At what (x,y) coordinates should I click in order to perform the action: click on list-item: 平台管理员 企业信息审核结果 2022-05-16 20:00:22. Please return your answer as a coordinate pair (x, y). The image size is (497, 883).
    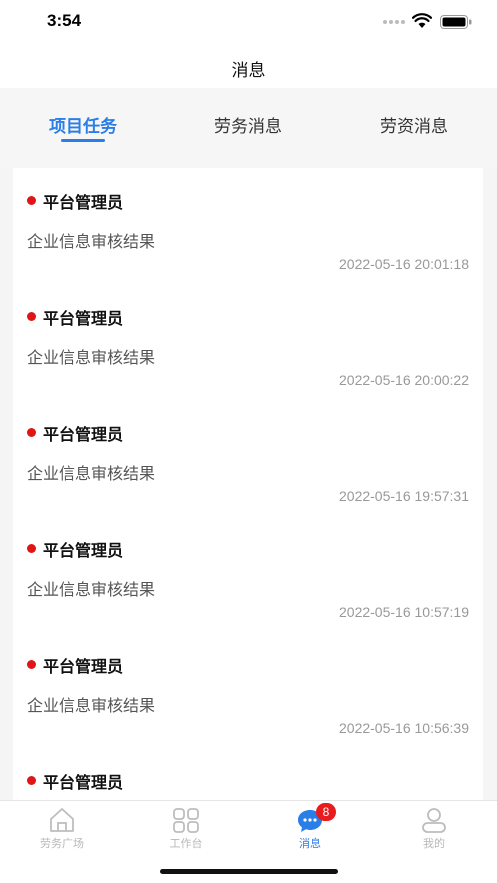
    Looking at the image, I should click on (248, 342).